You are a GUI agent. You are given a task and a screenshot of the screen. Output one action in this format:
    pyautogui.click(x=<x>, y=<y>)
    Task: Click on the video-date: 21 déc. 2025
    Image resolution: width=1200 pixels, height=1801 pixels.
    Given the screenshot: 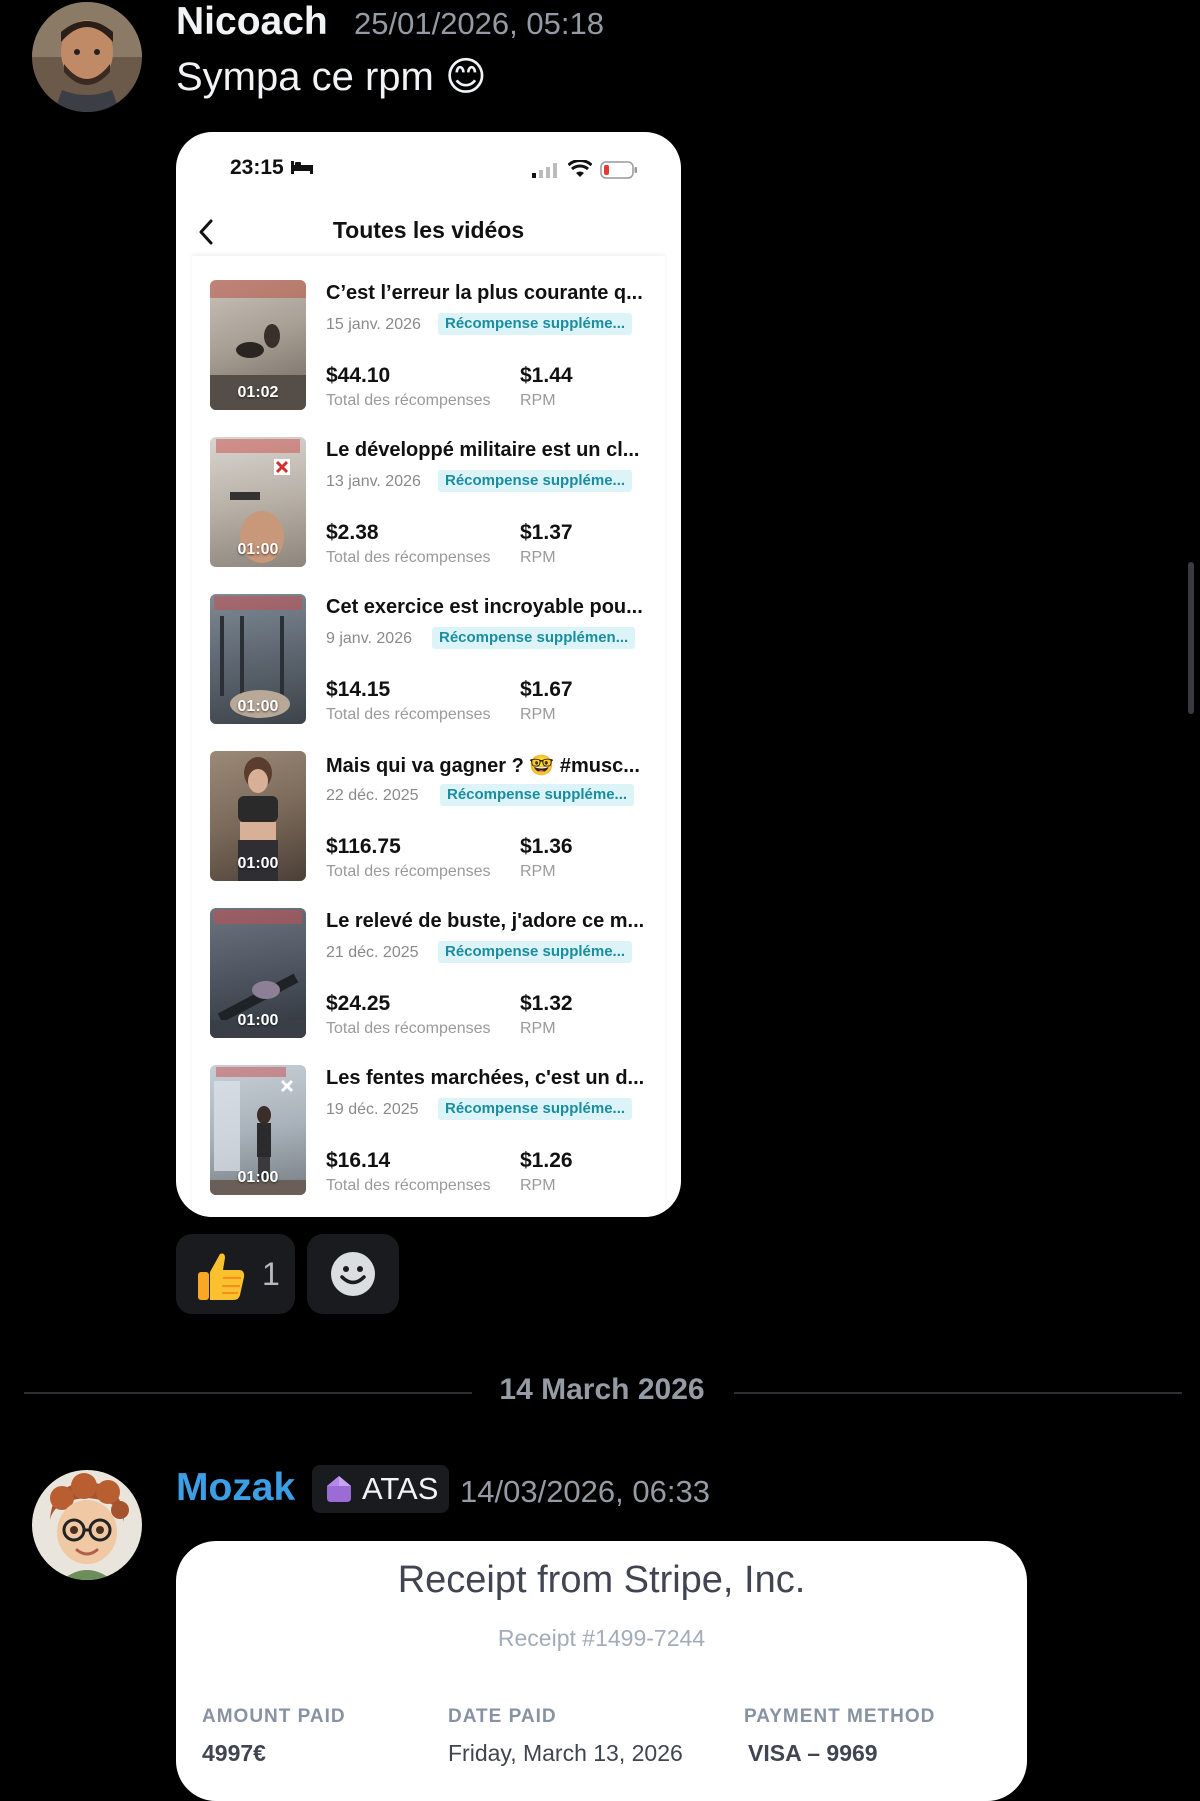 What is the action you would take?
    pyautogui.click(x=372, y=952)
    